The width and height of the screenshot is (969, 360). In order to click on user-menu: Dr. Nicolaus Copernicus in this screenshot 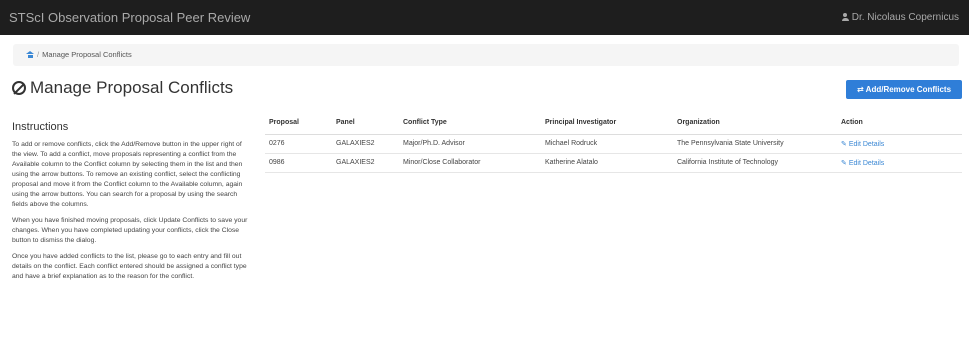, I will do `click(900, 17)`.